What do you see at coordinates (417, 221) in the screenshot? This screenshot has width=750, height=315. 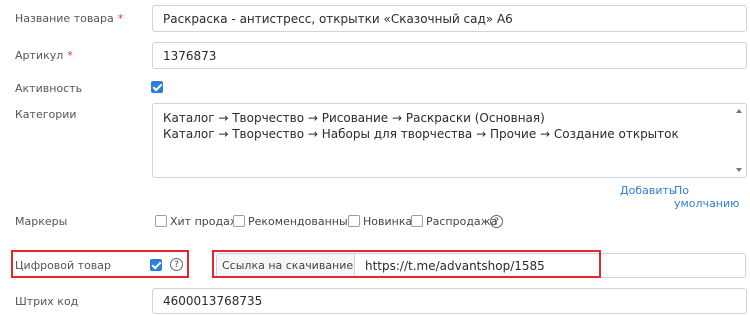 I see `marker-sale-checkbox` at bounding box center [417, 221].